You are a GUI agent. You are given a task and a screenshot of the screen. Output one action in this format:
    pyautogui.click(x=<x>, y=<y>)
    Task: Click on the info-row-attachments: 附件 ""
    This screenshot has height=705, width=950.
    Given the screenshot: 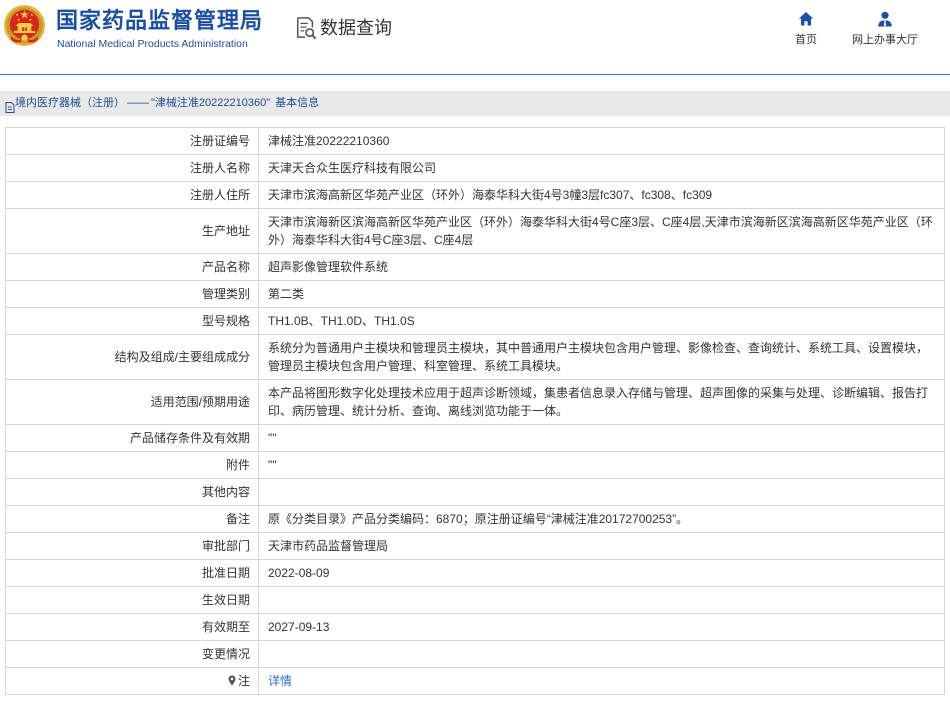 What is the action you would take?
    pyautogui.click(x=475, y=465)
    